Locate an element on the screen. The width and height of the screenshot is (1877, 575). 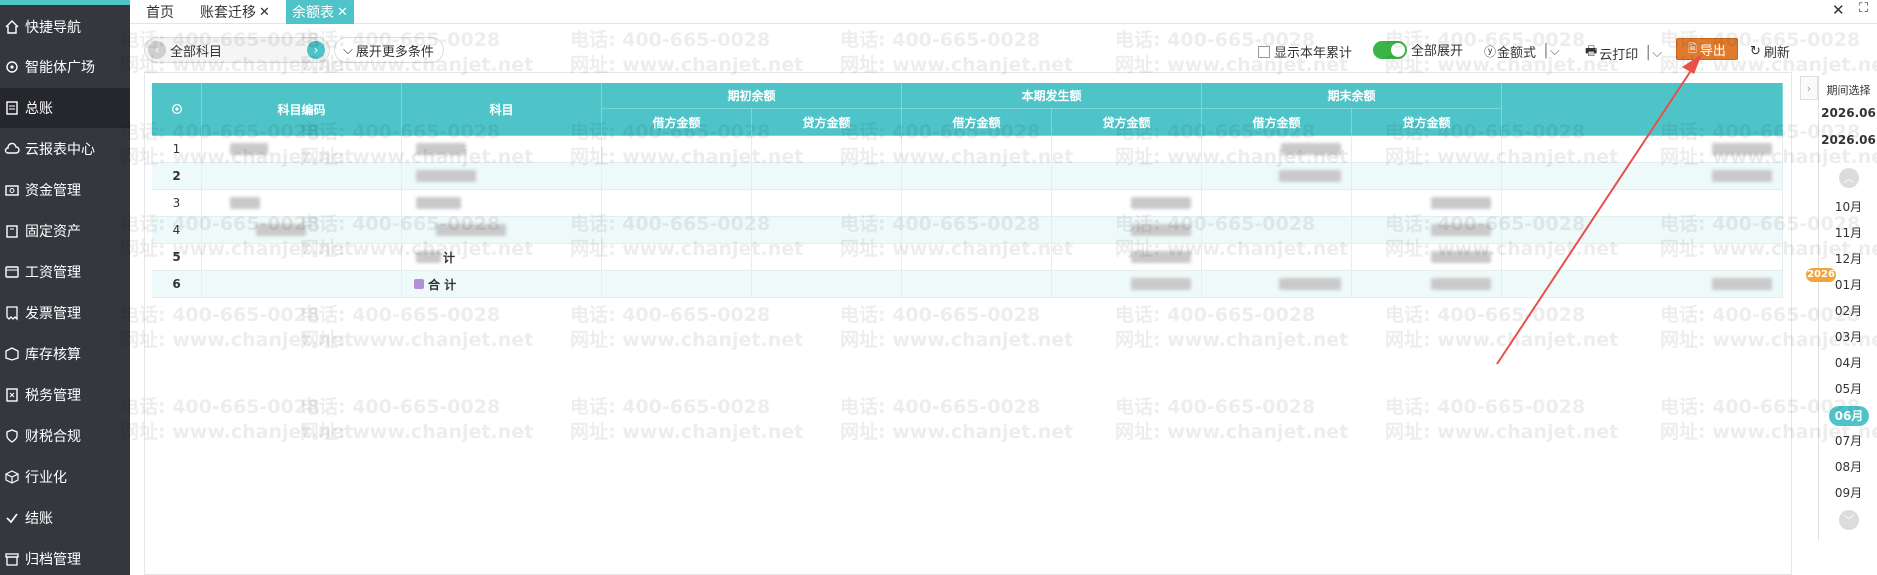
tab-balance-sheet: 余额表 ✕ is located at coordinates (320, 12).